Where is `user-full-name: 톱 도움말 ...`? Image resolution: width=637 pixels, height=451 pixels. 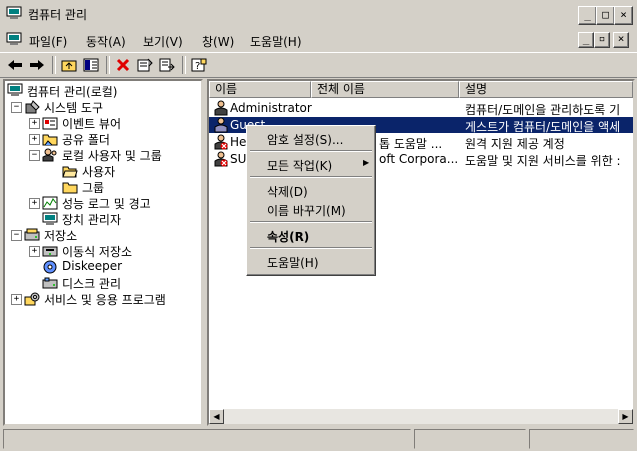
user-full-name: 톱 도움말 ... is located at coordinates (411, 144).